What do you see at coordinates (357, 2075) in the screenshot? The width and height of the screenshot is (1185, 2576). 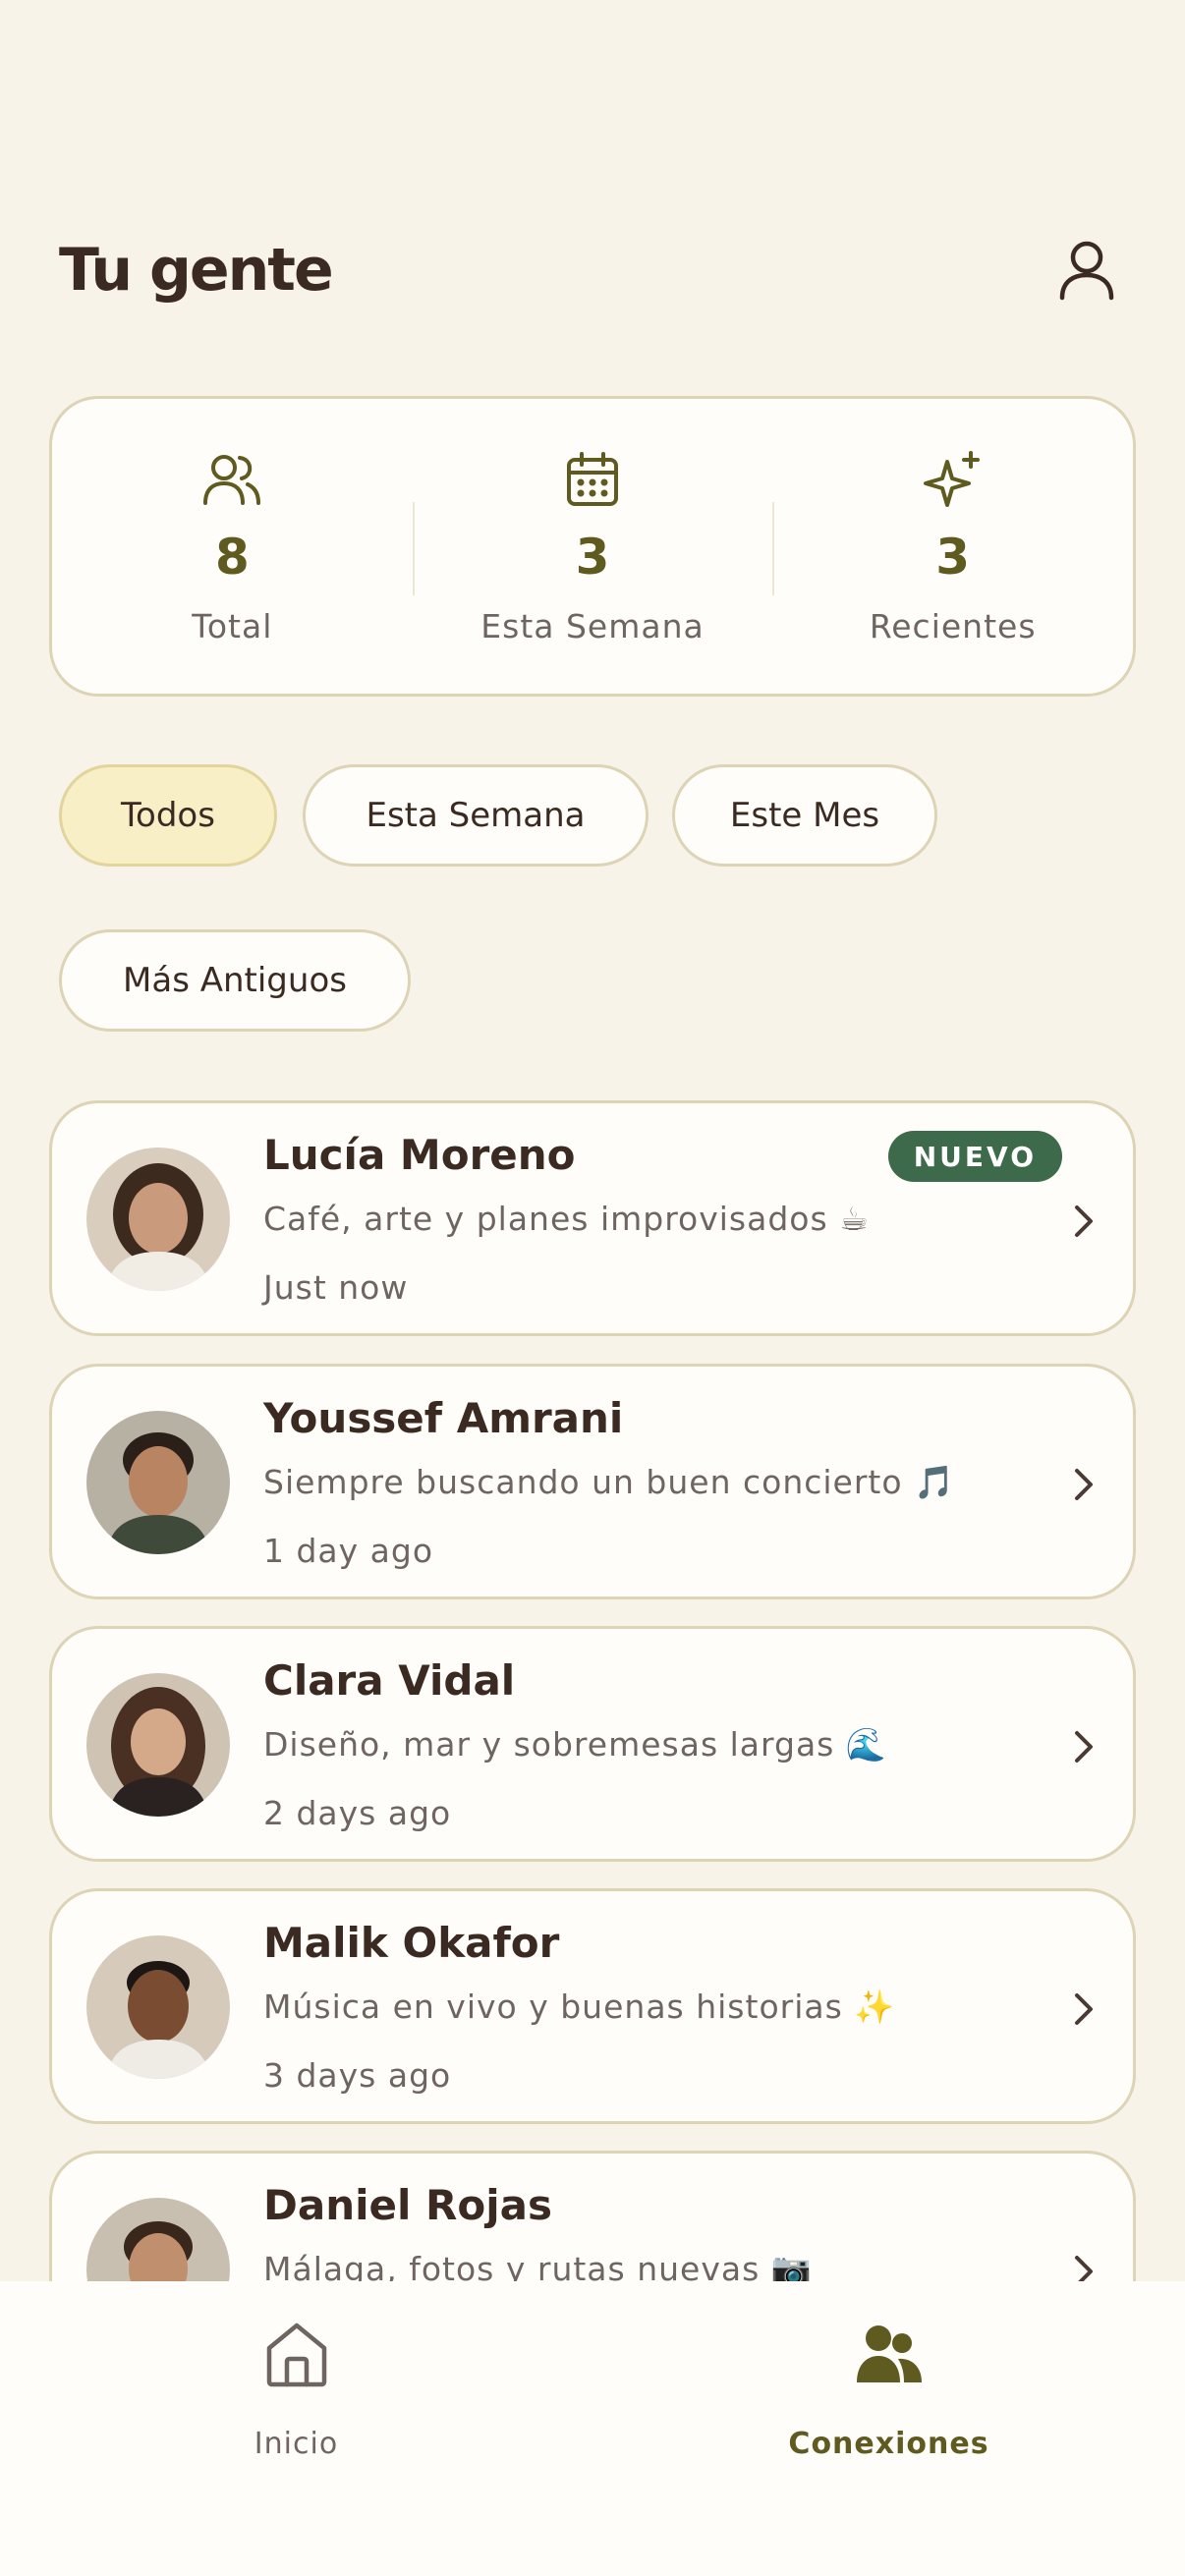 I see `person-time: 3 days ago` at bounding box center [357, 2075].